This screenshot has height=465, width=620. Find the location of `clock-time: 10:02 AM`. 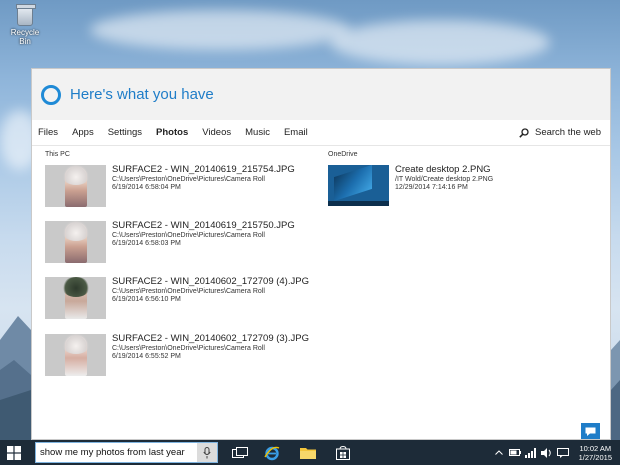

clock-time: 10:02 AM is located at coordinates (595, 448).